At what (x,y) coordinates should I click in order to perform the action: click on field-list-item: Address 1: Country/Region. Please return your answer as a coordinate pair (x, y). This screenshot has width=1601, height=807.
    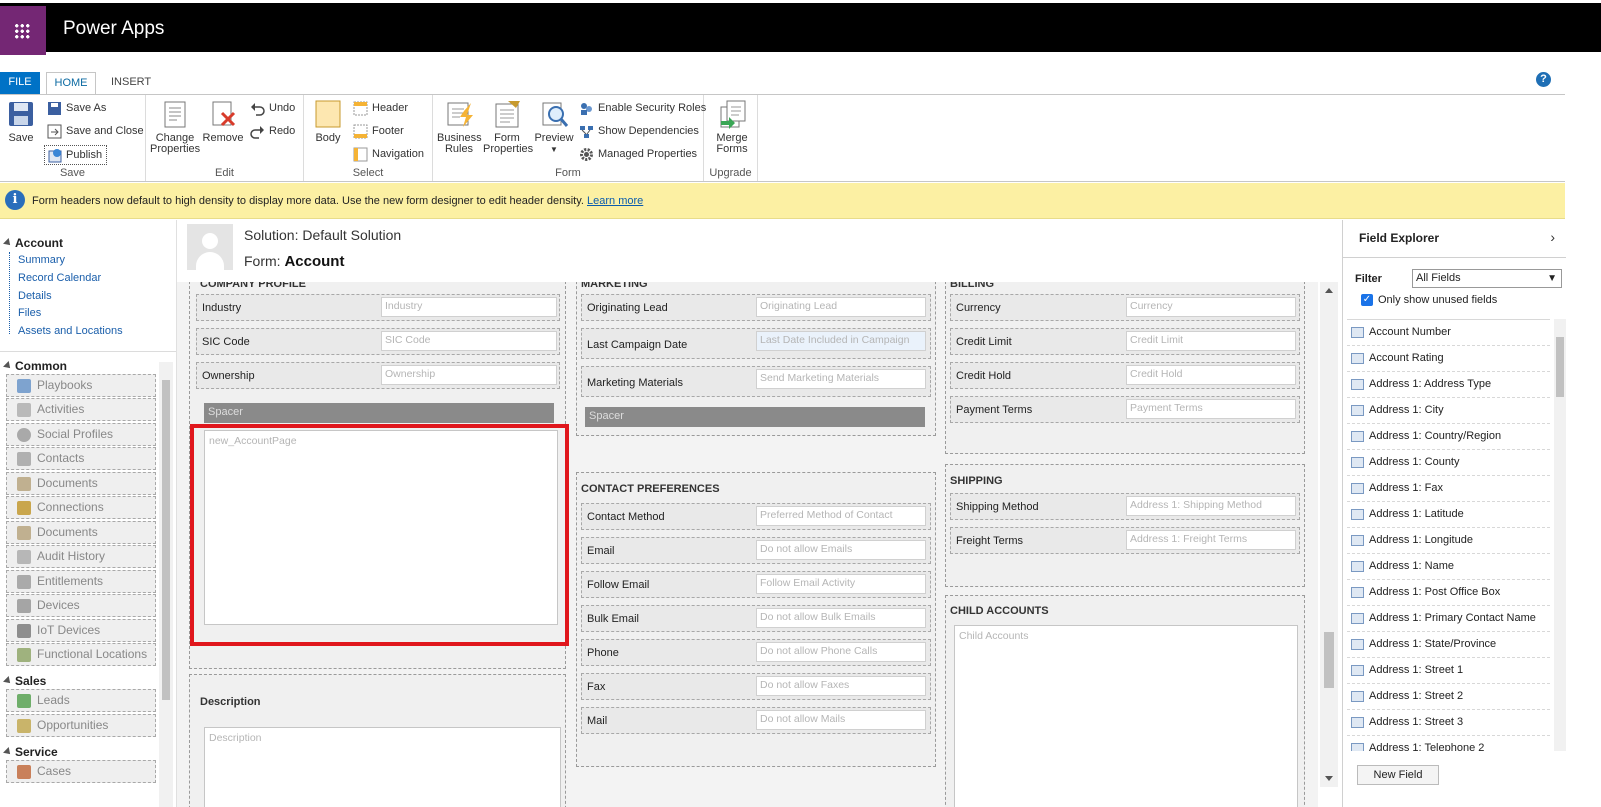
    Looking at the image, I should click on (1448, 437).